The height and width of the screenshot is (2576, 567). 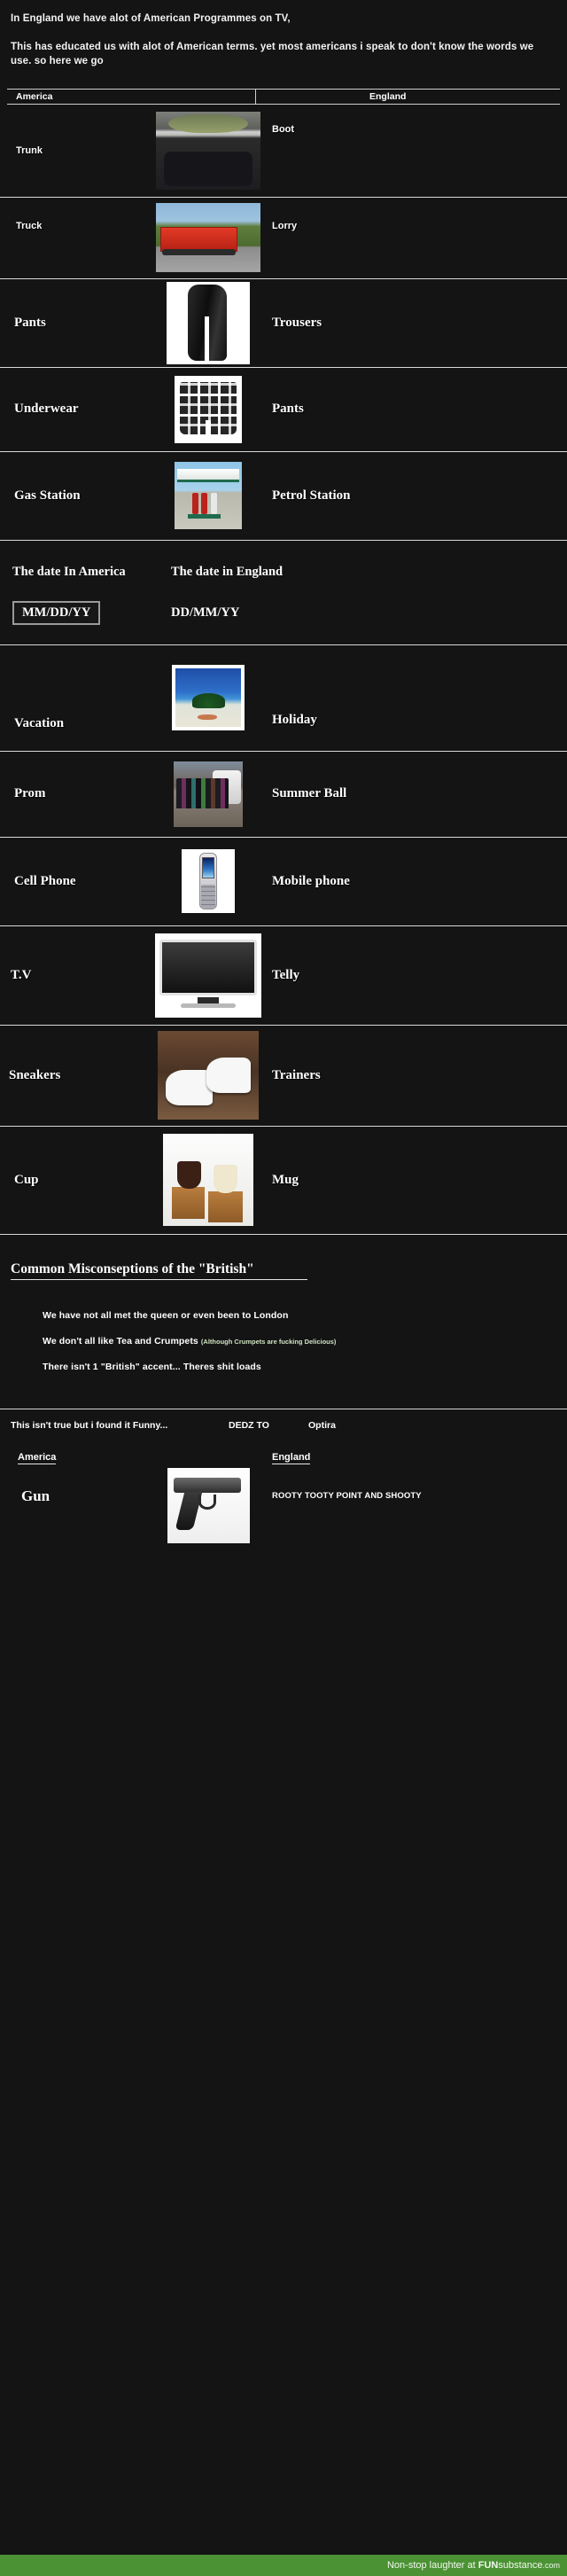 I want to click on table-row: Truck Lorry, so click(x=283, y=238).